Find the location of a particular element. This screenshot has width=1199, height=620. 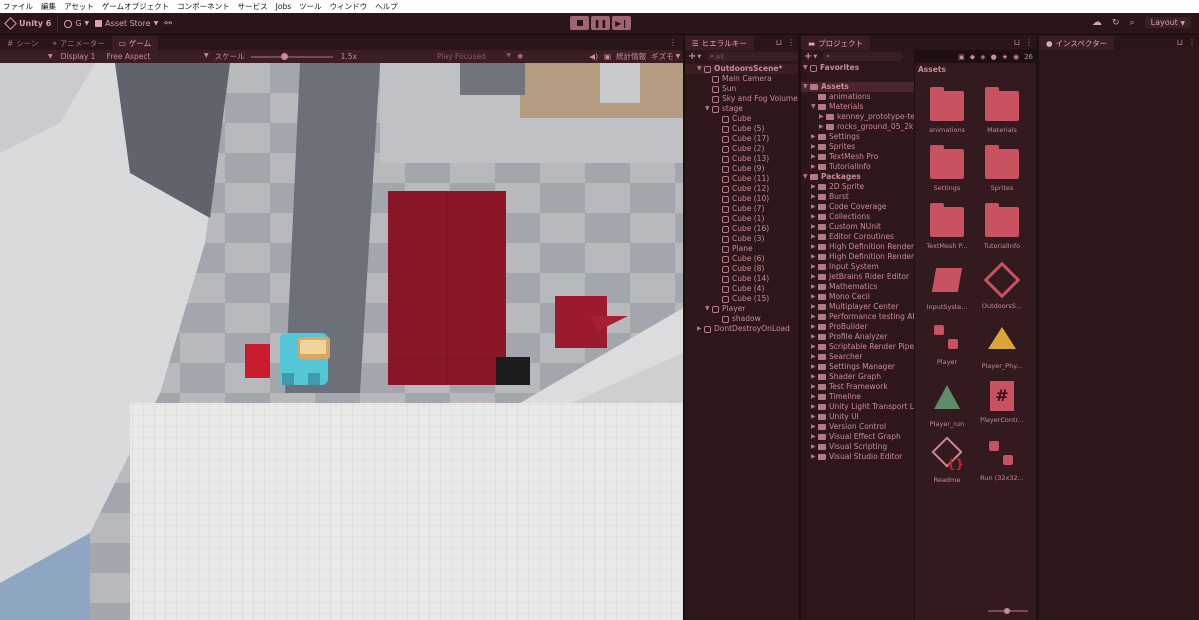

package-folder: ▶ Editor Coroutines is located at coordinates (857, 237).